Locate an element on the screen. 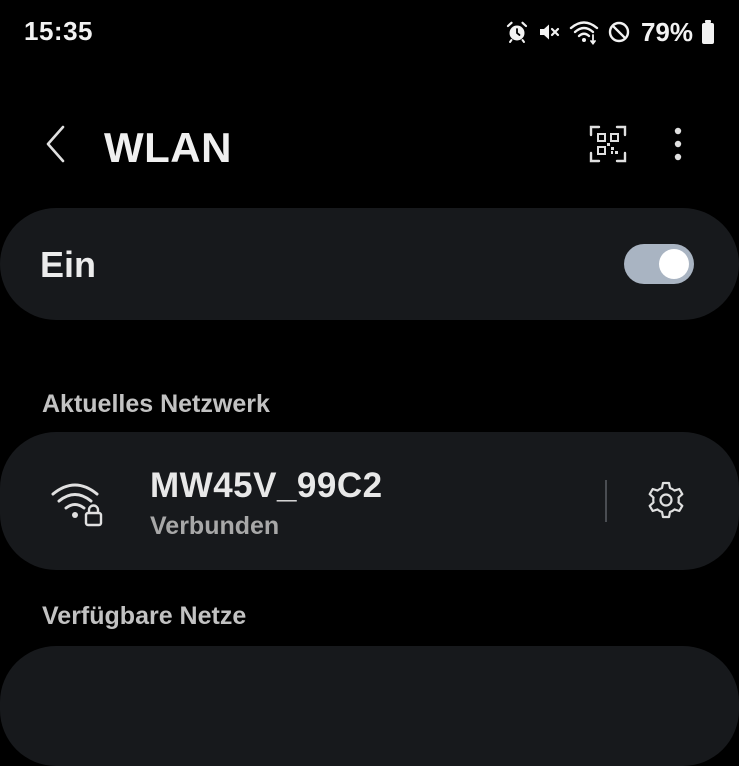 The image size is (739, 766). divider is located at coordinates (606, 501).